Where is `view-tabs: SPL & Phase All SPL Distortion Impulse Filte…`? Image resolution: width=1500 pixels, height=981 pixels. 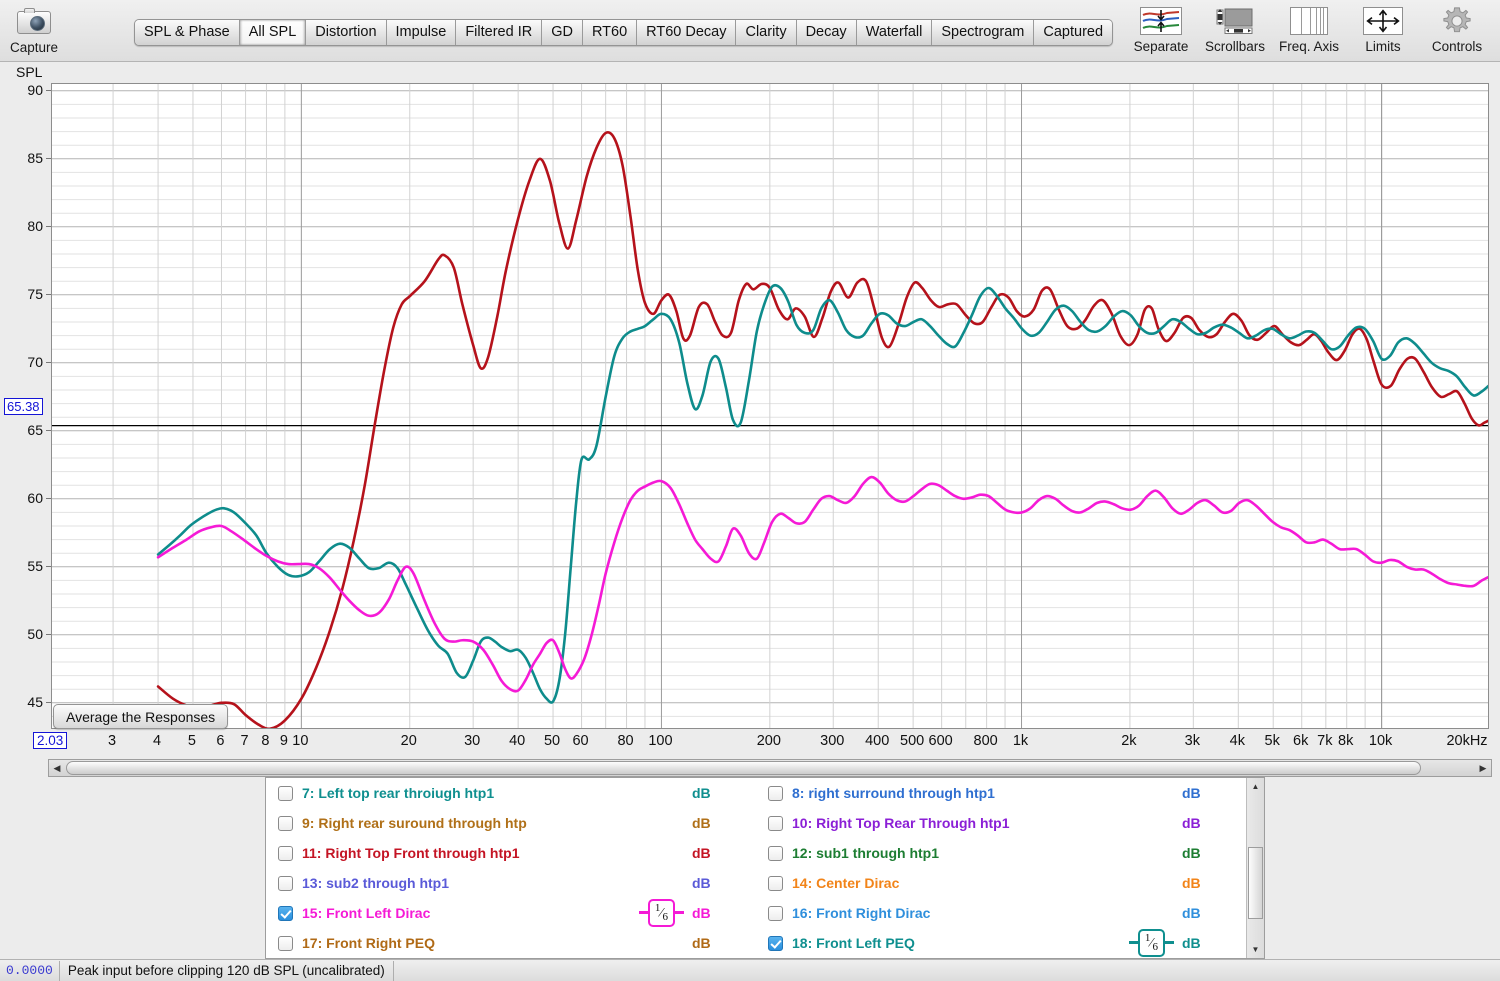
view-tabs: SPL & Phase All SPL Distortion Impulse Filte… is located at coordinates (624, 32).